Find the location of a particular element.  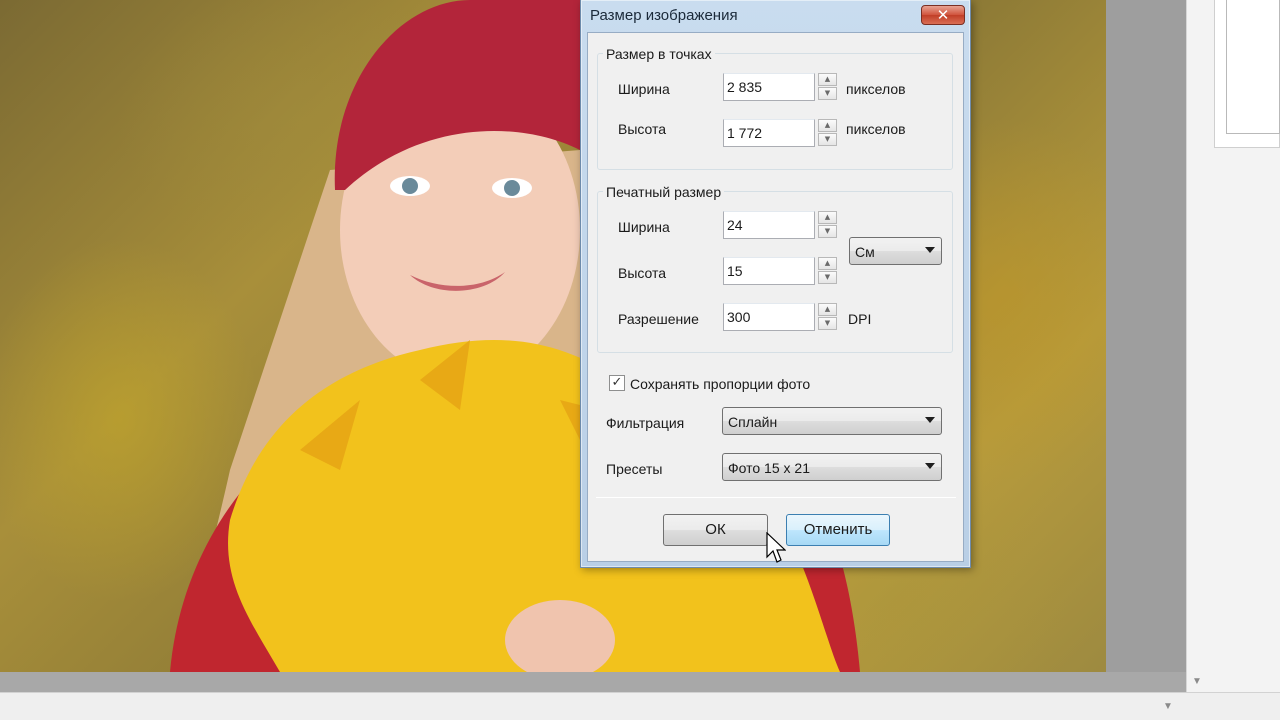

checkmark-icon: ✓ is located at coordinates (617, 382).